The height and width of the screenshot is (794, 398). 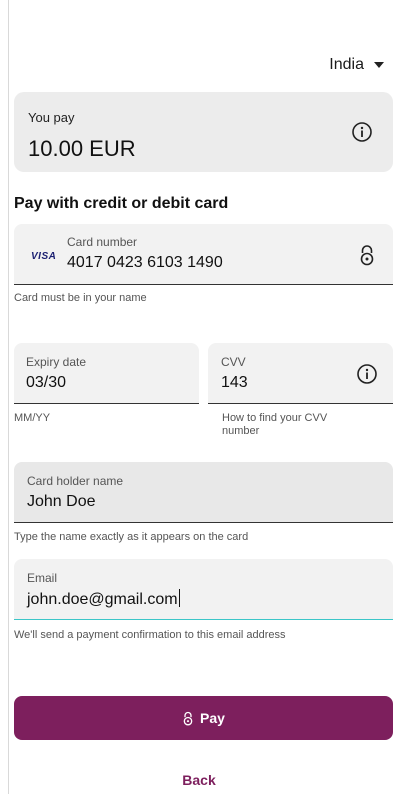 I want to click on card-number-value: 4017 0423 6103 1490, so click(x=145, y=262).